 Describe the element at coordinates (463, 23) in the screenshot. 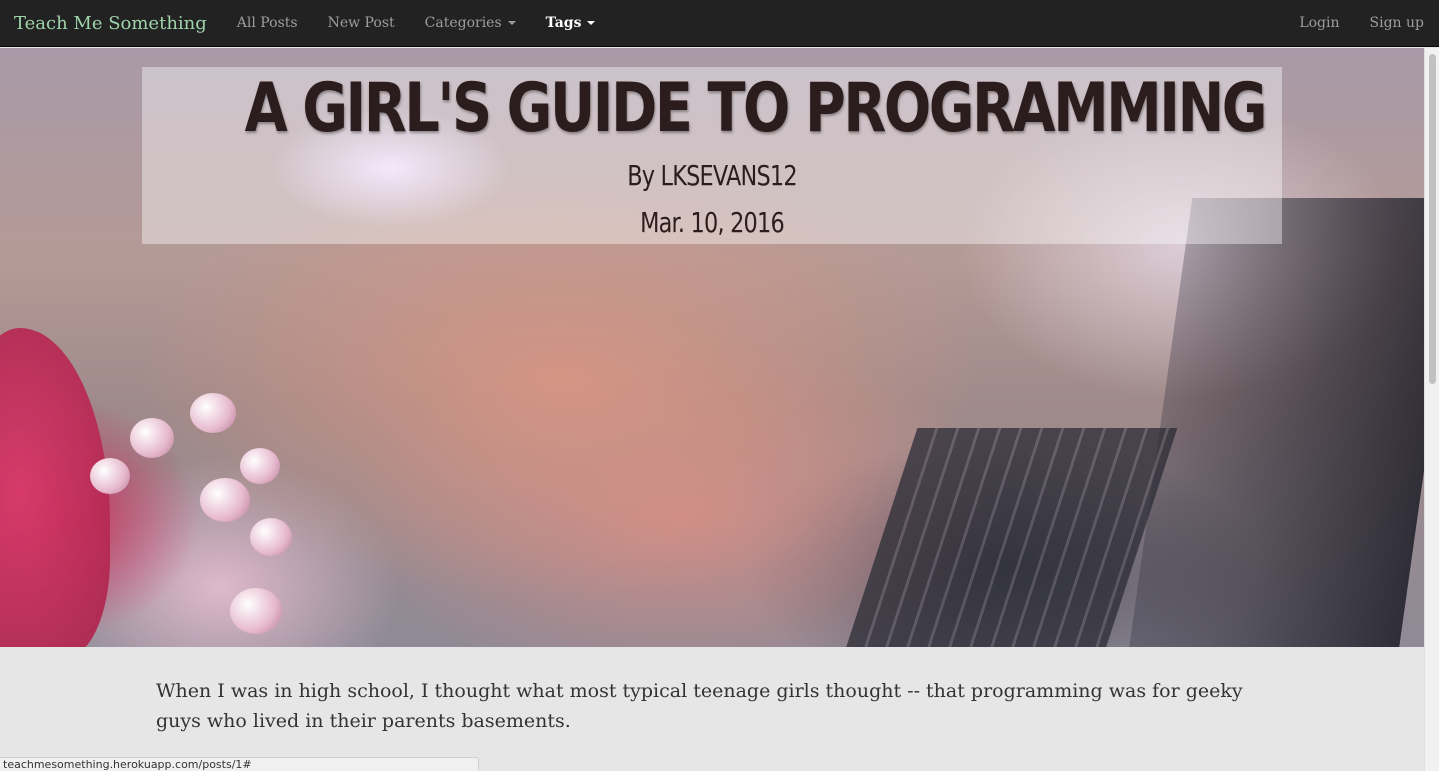

I see `nav-categories-label: Categories` at that location.